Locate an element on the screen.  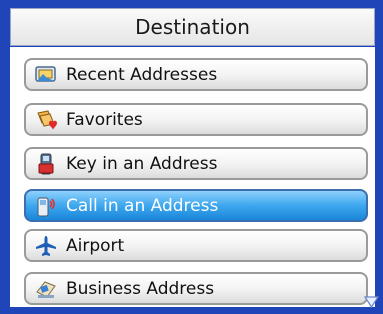
recent-addresses-icon is located at coordinates (46, 75).